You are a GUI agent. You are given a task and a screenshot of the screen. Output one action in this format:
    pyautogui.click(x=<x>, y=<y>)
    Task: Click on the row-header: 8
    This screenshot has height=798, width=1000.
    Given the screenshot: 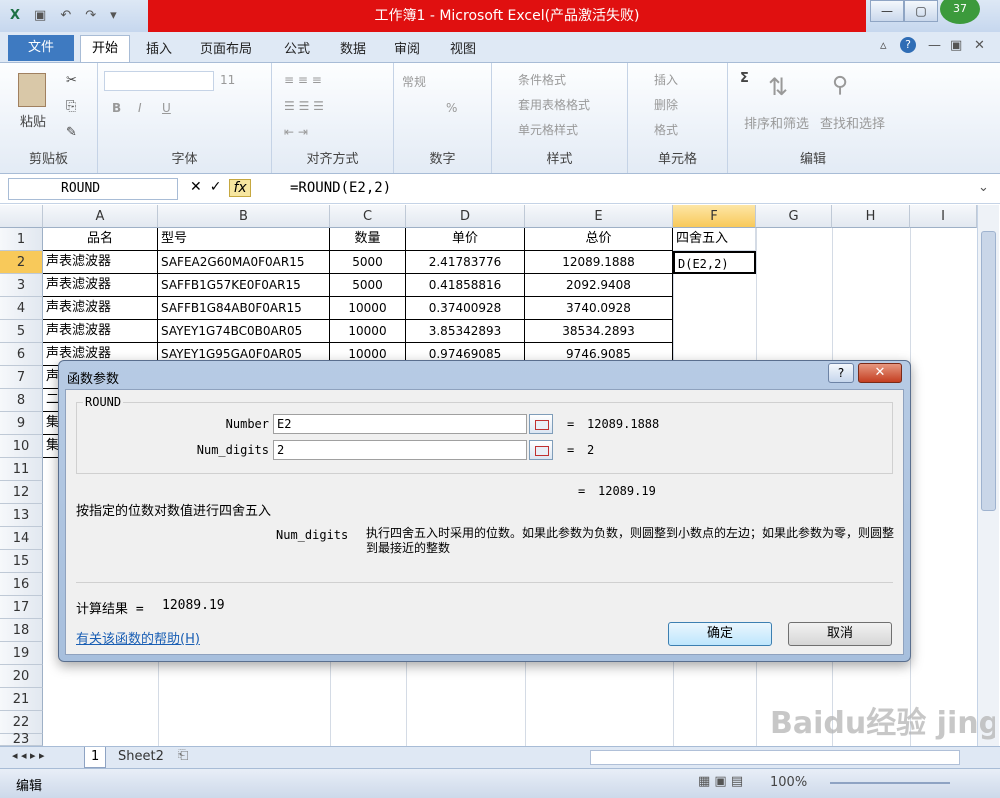 What is the action you would take?
    pyautogui.click(x=21, y=400)
    